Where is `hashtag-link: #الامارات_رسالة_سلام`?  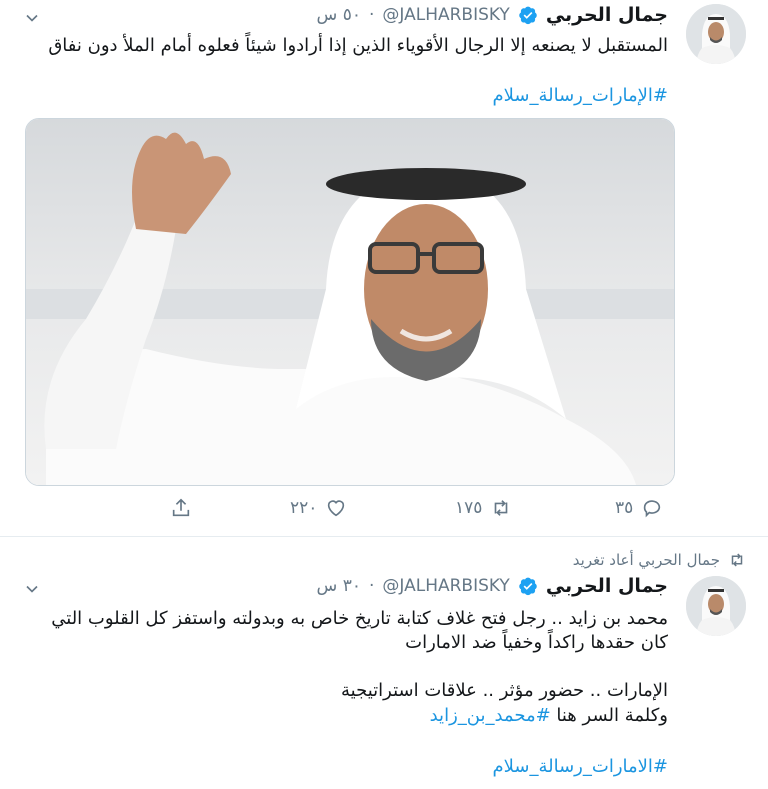 hashtag-link: #الامارات_رسالة_سلام is located at coordinates (345, 767).